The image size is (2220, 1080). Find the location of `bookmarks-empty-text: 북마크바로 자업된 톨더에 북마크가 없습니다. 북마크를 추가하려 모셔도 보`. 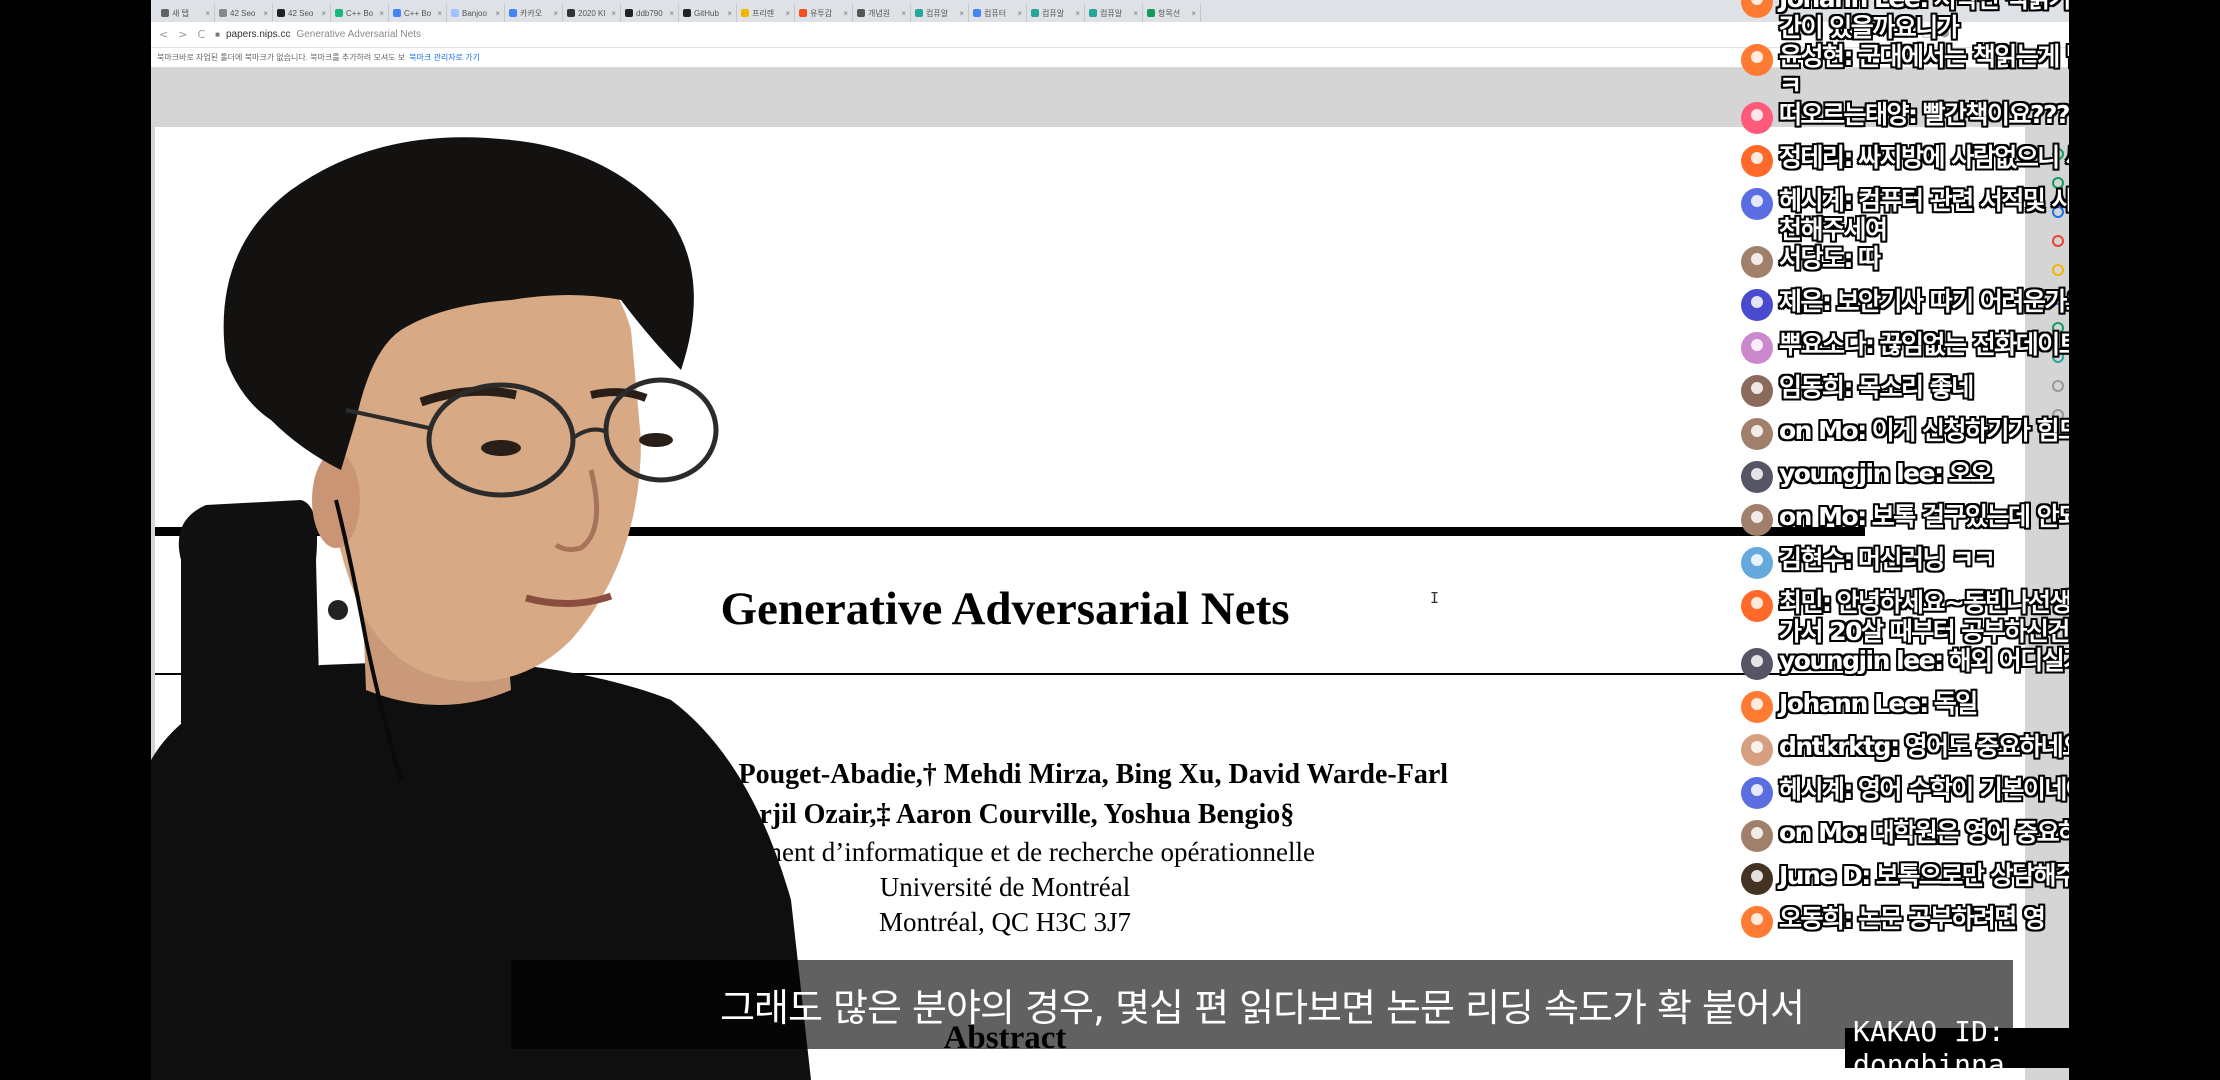

bookmarks-empty-text: 북마크바로 자업된 톨더에 북마크가 없습니다. 북마크를 추가하려 모셔도 보 is located at coordinates (281, 57).